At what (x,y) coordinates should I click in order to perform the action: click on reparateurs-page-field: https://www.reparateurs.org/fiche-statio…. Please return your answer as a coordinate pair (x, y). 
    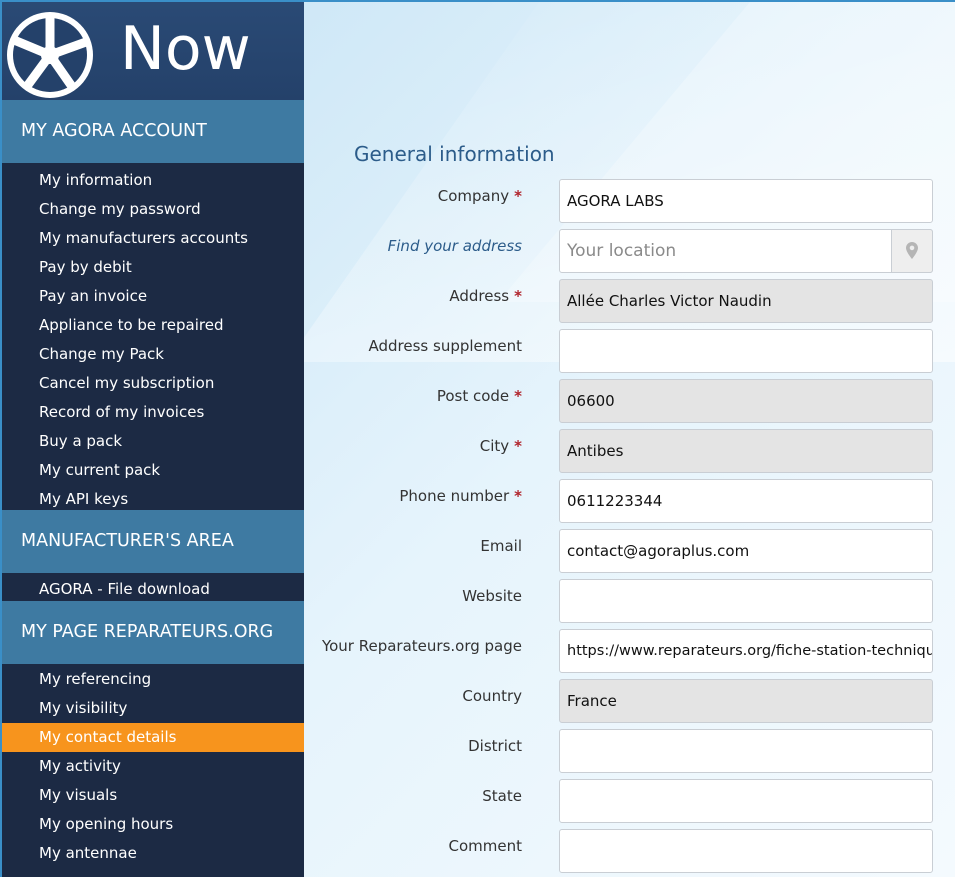
    Looking at the image, I should click on (746, 651).